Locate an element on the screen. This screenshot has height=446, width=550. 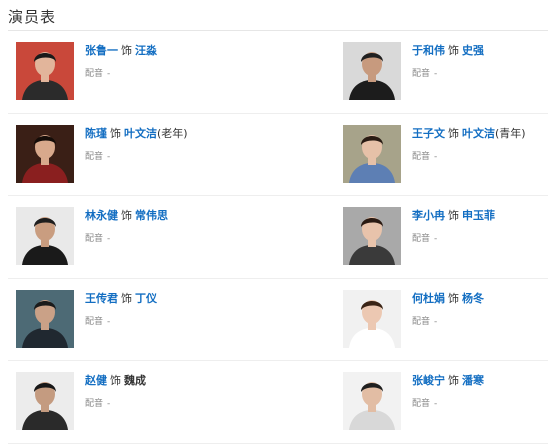
cast-name-line: 于和伟饰史强 is located at coordinates (448, 50).